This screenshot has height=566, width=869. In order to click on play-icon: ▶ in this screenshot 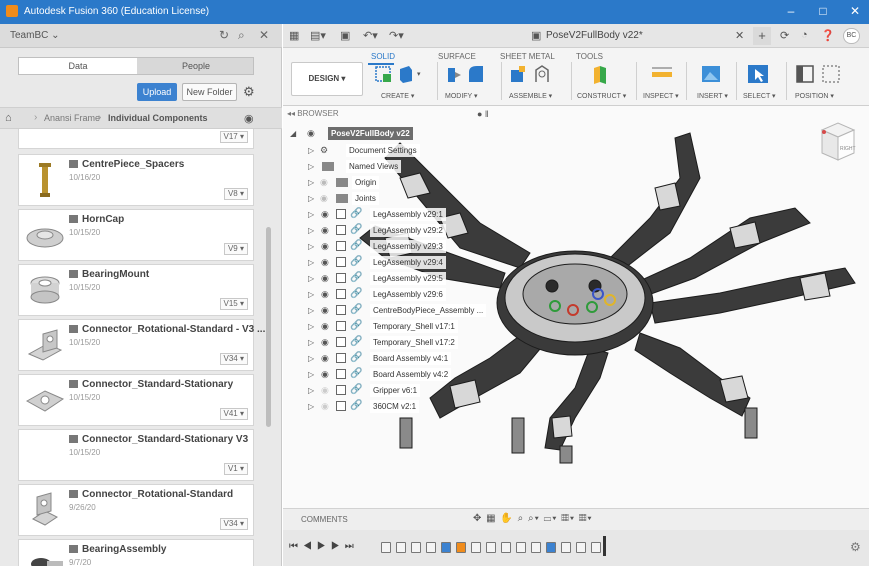, I will do `click(324, 546)`.